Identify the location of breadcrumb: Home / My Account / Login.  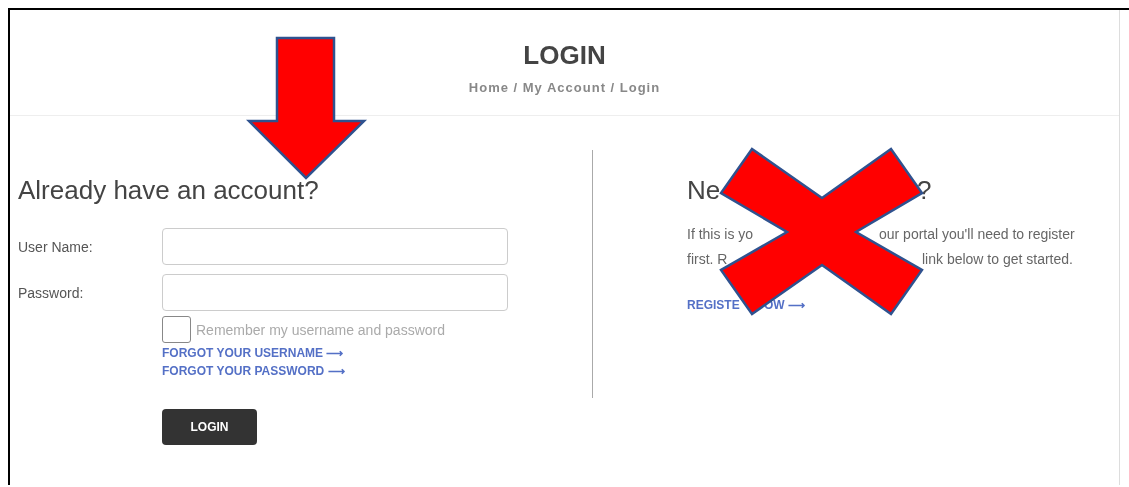
(564, 87).